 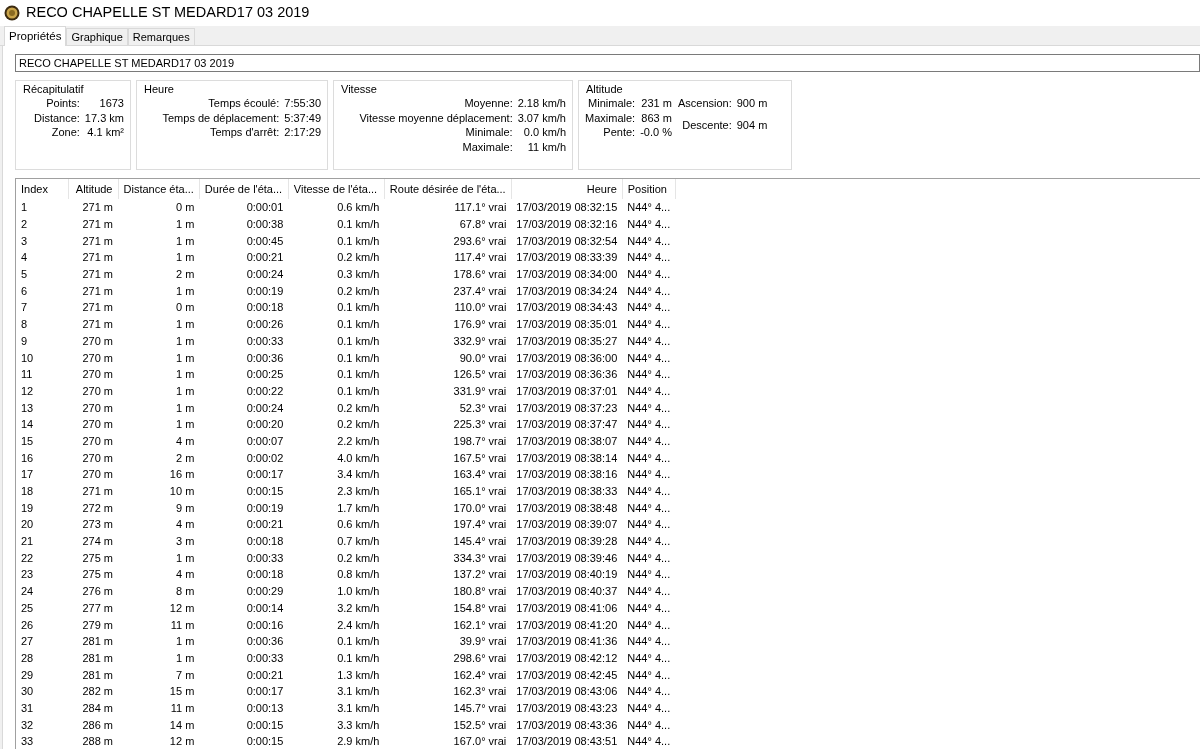 What do you see at coordinates (480, 492) in the screenshot?
I see `table-cell-text: 165.1° vrai` at bounding box center [480, 492].